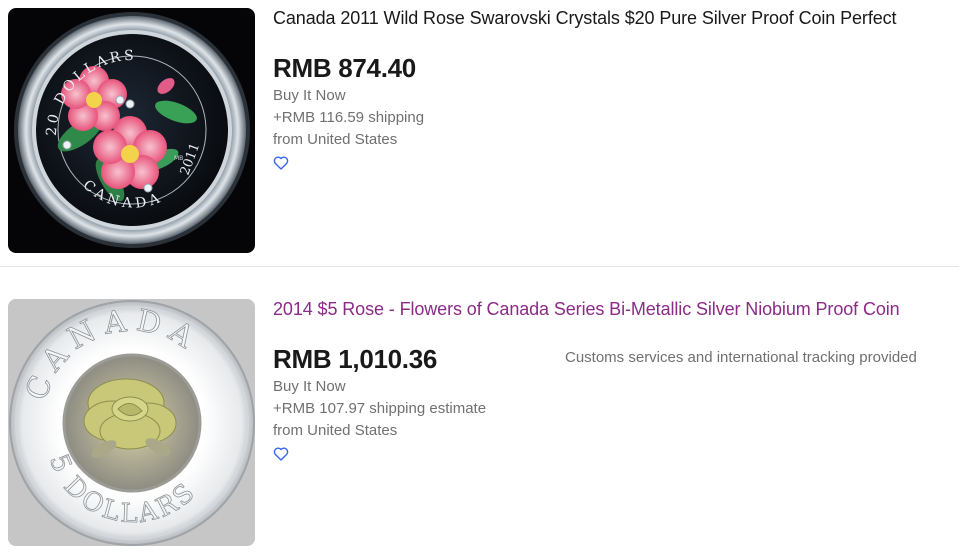 This screenshot has width=959, height=554. What do you see at coordinates (349, 117) in the screenshot?
I see `item-shipping-cost: +RMB 116.59 shipping` at bounding box center [349, 117].